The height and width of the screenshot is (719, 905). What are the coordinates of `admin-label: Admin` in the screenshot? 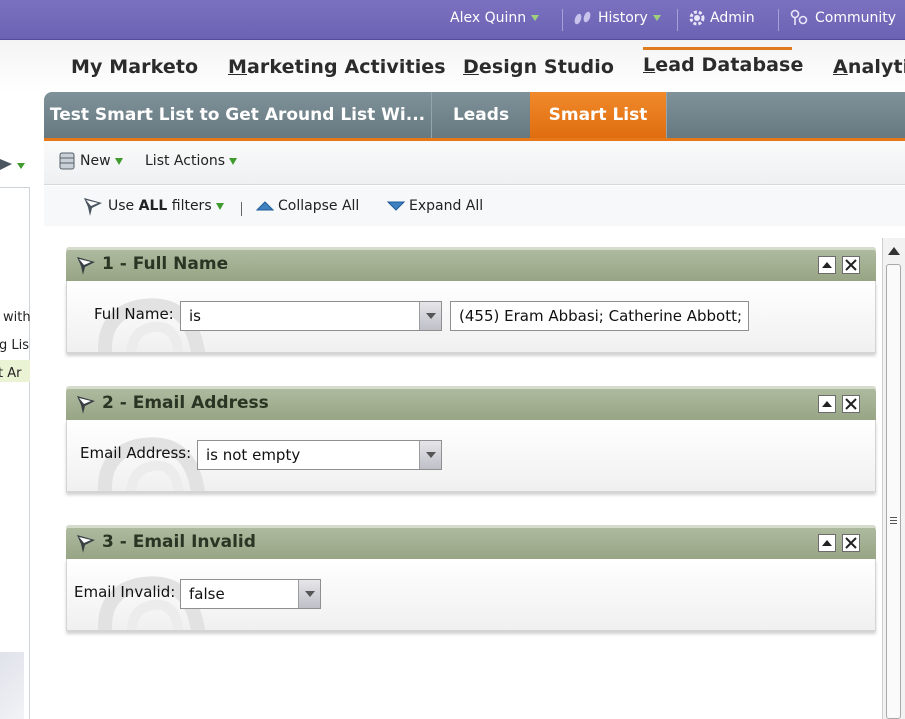 It's located at (732, 18).